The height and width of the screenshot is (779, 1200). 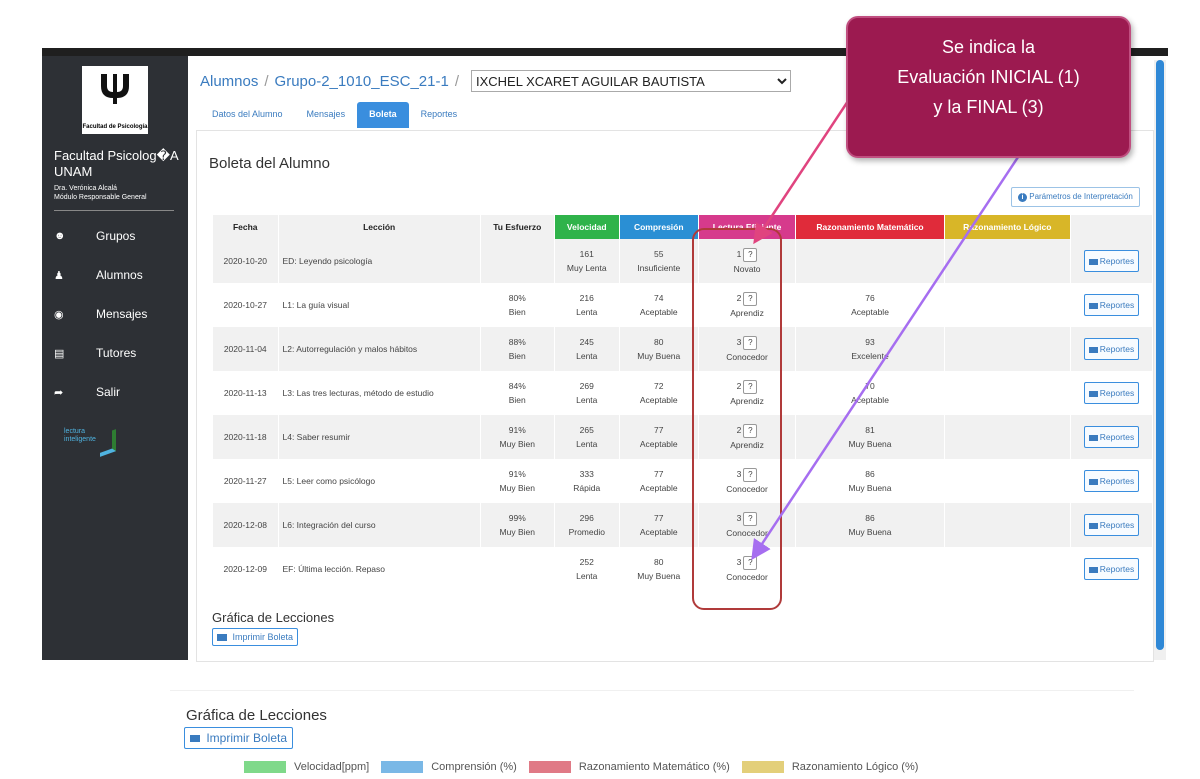 I want to click on cell-leccion-text: L5: Leer como psicólogo, so click(x=329, y=481).